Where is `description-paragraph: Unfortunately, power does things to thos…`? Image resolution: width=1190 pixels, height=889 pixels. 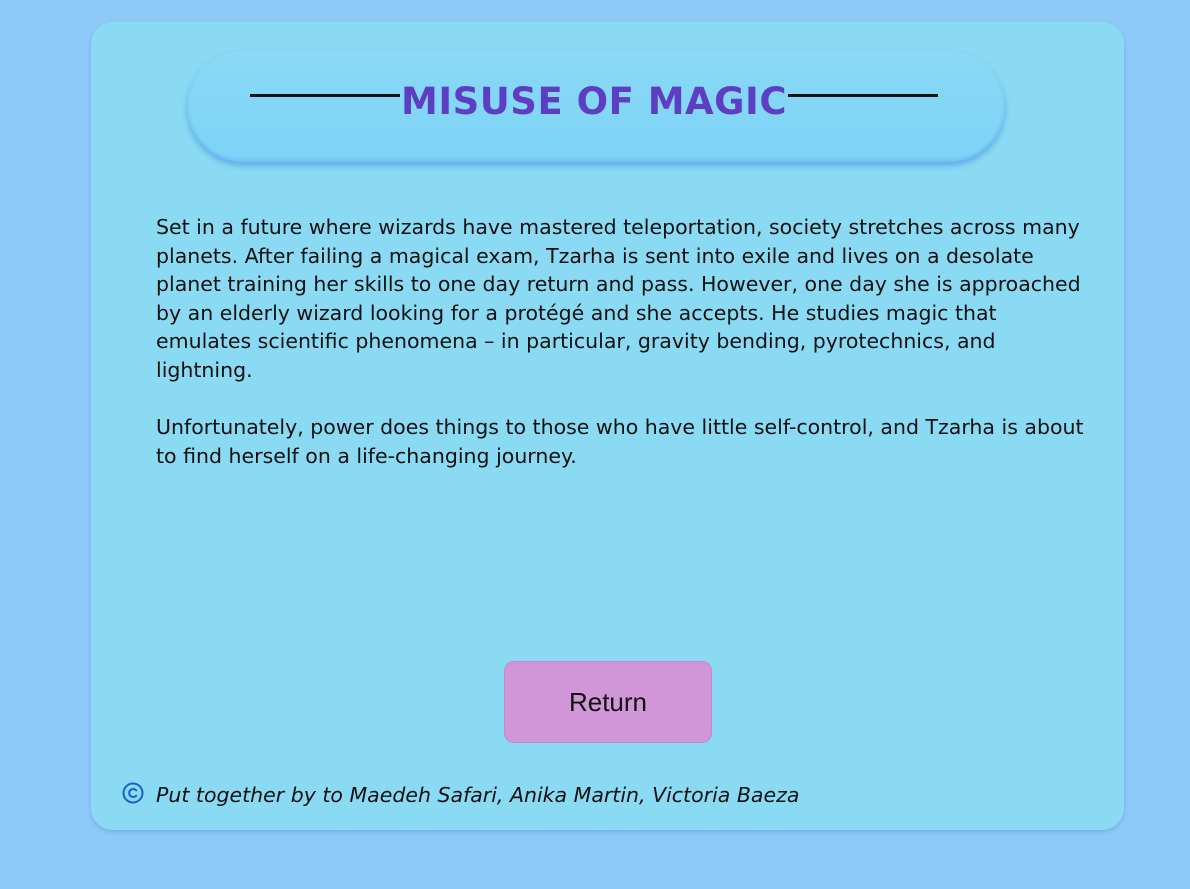 description-paragraph: Unfortunately, power does things to thos… is located at coordinates (620, 441).